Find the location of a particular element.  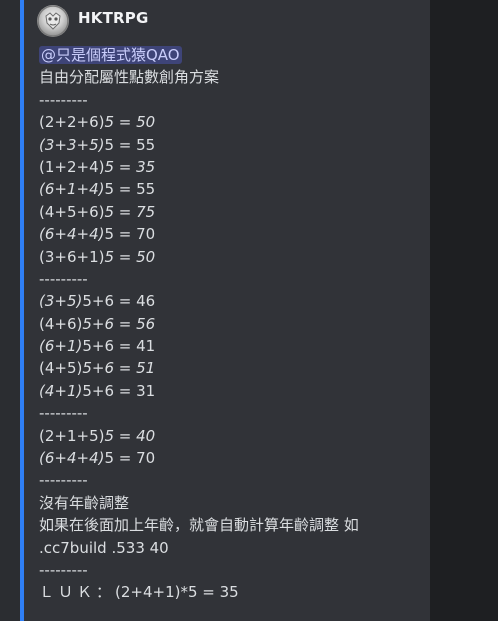

calc-line: (6+1+4)5 = 55 is located at coordinates (97, 189).